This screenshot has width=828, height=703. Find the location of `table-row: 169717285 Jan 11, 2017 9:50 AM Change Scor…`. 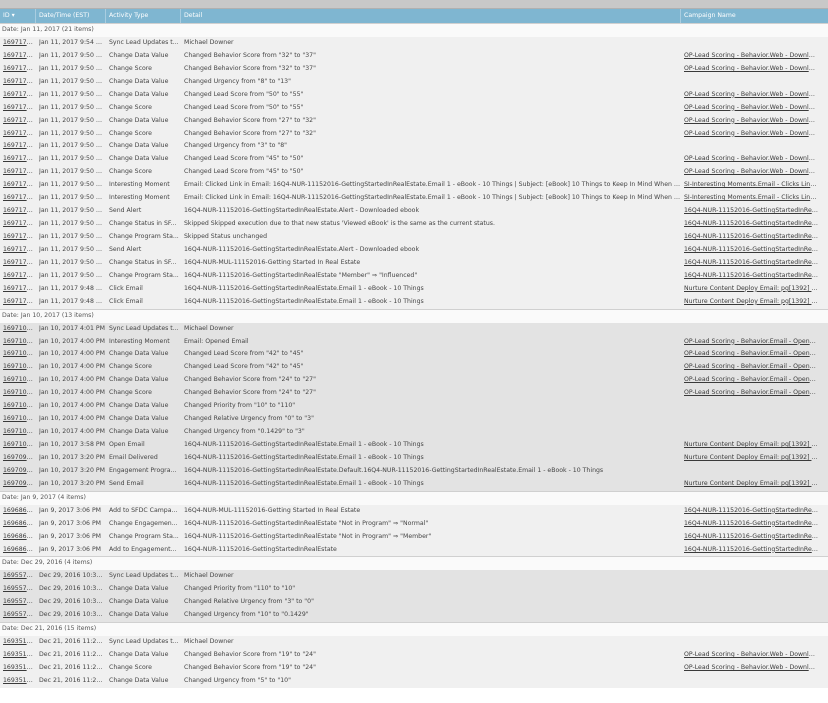

table-row: 169717285 Jan 11, 2017 9:50 AM Change Scor… is located at coordinates (414, 108).